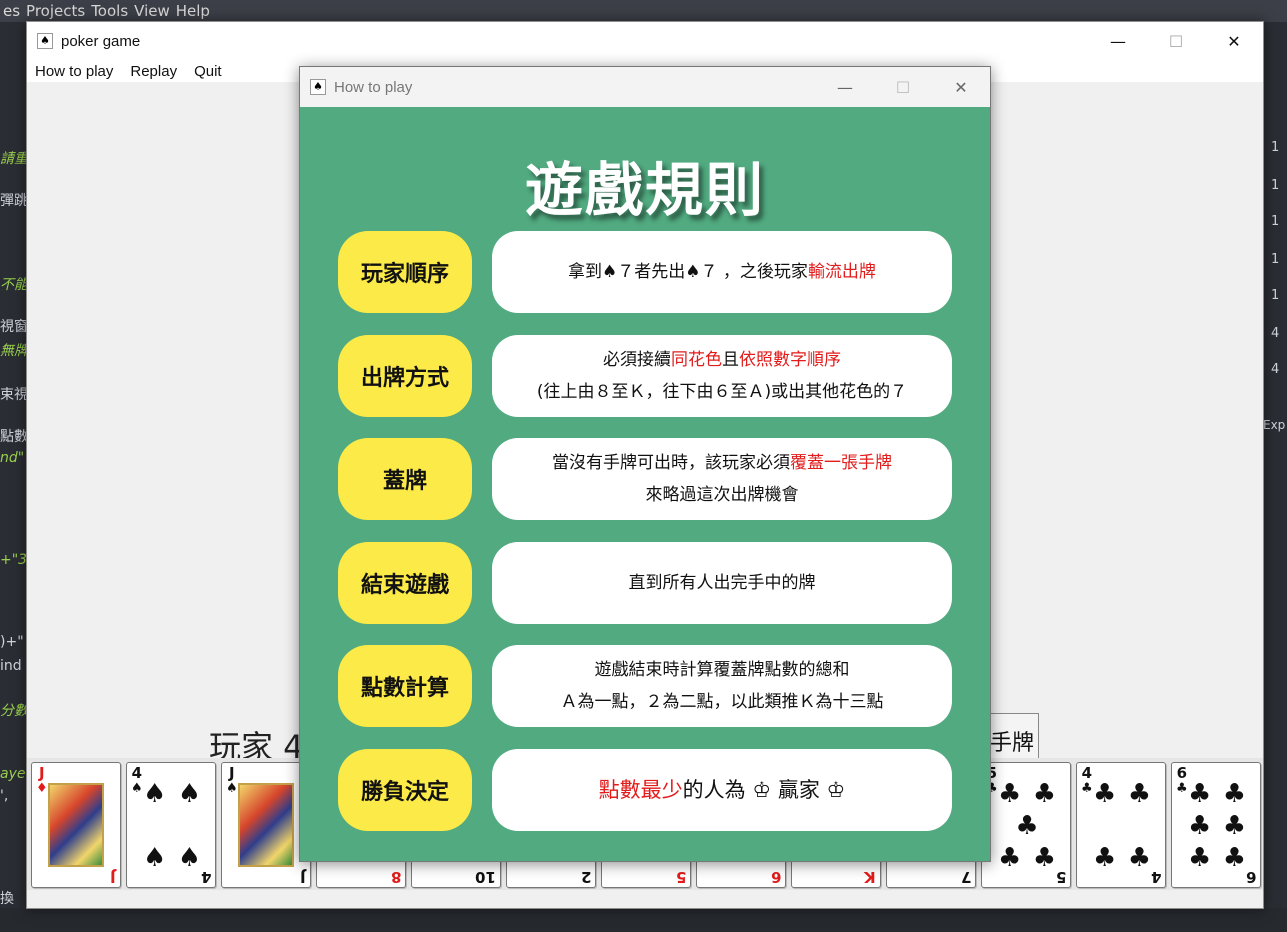 This screenshot has height=932, width=1287. What do you see at coordinates (722, 686) in the screenshot?
I see `rule-description: 遊戲結束時計算覆蓋牌點數的總和 Ａ為一點，２為二點，以此類推Ｋ為十三點` at bounding box center [722, 686].